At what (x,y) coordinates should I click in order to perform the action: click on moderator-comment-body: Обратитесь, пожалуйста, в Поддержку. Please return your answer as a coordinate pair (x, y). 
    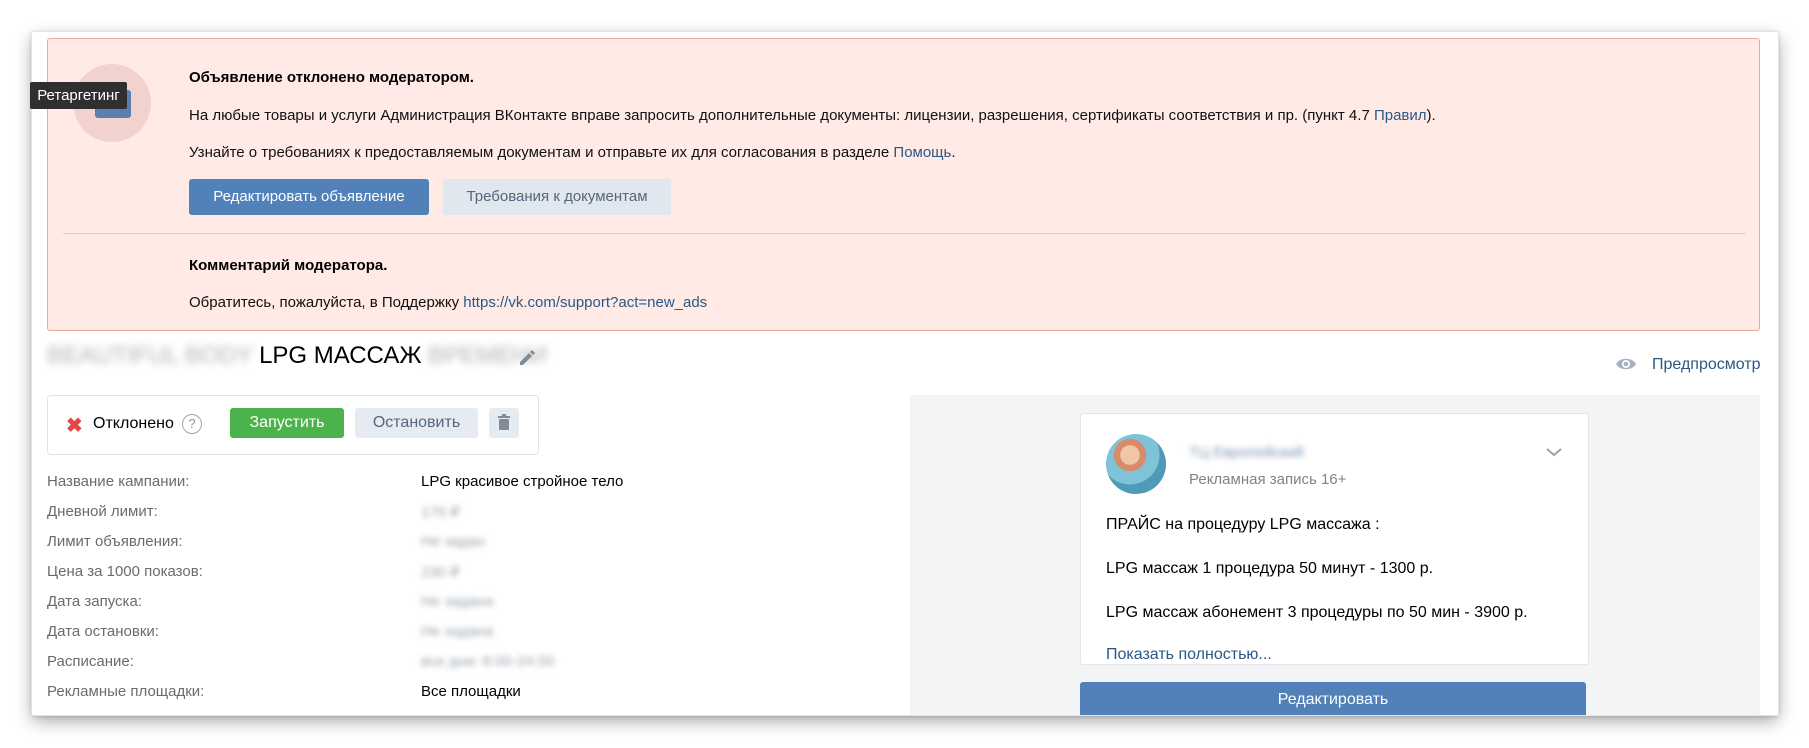
    Looking at the image, I should click on (326, 302).